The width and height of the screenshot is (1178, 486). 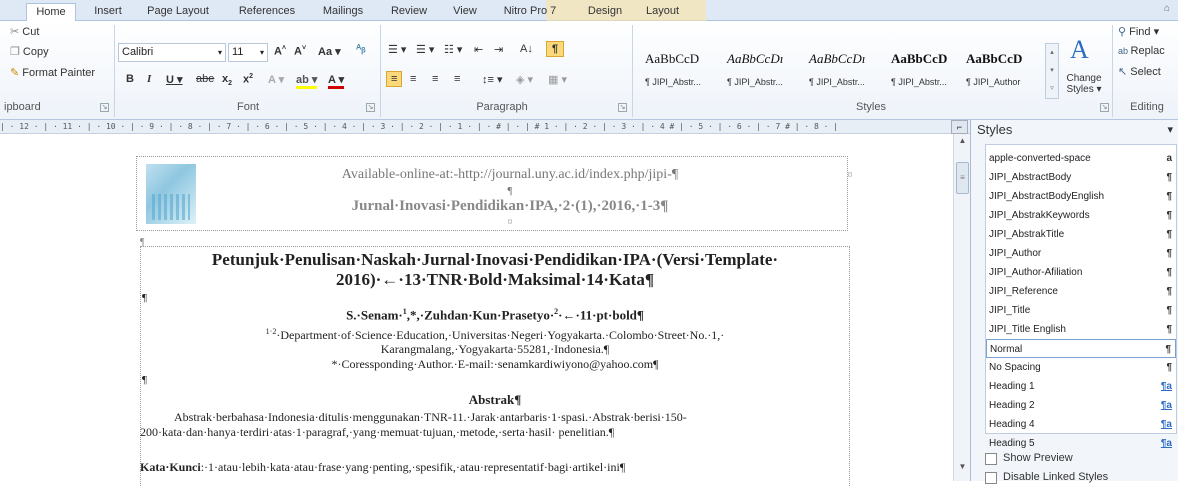 What do you see at coordinates (526, 49) in the screenshot?
I see `sort-icon: A↓` at bounding box center [526, 49].